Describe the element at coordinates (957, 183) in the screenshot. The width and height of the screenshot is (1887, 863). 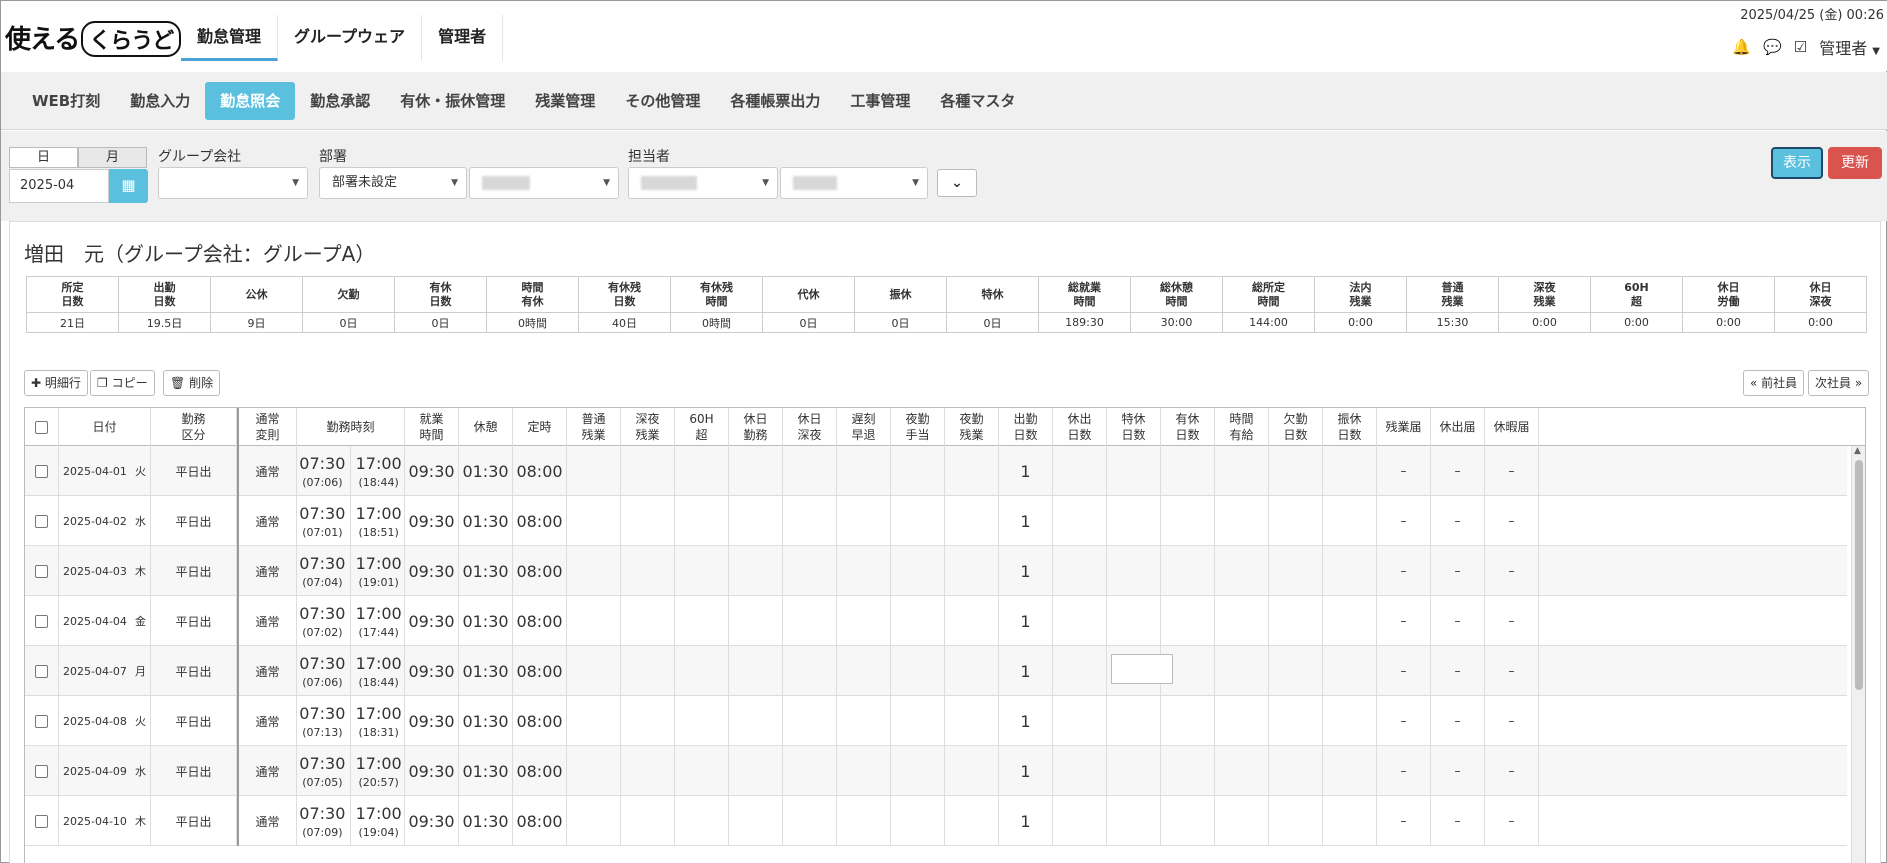
I see `expand-filter-button: ⌄` at that location.